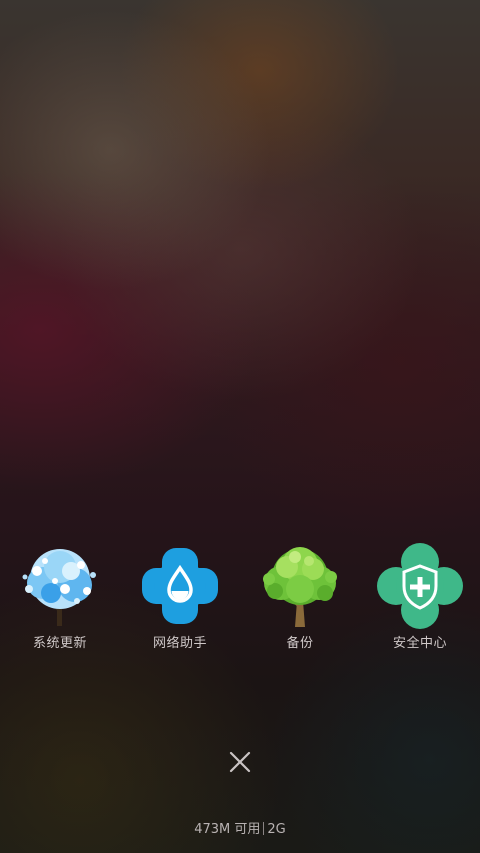 The height and width of the screenshot is (853, 480). I want to click on backup-shortcut: 备份, so click(300, 600).